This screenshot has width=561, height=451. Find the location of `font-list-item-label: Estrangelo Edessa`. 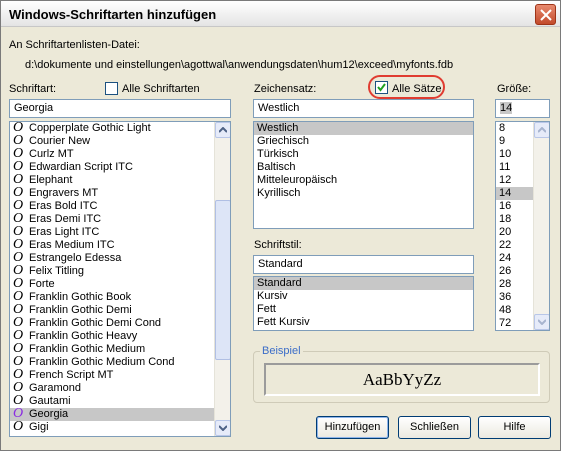

font-list-item-label: Estrangelo Edessa is located at coordinates (75, 258).